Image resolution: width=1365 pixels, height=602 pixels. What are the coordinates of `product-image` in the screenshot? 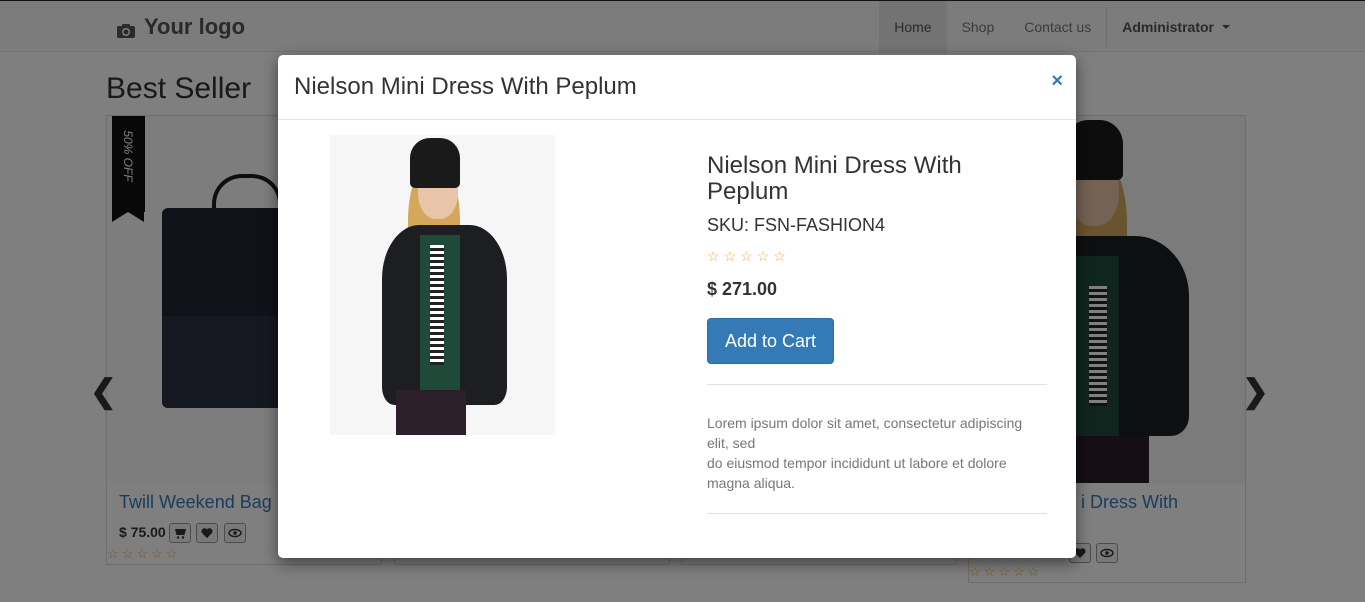 It's located at (442, 285).